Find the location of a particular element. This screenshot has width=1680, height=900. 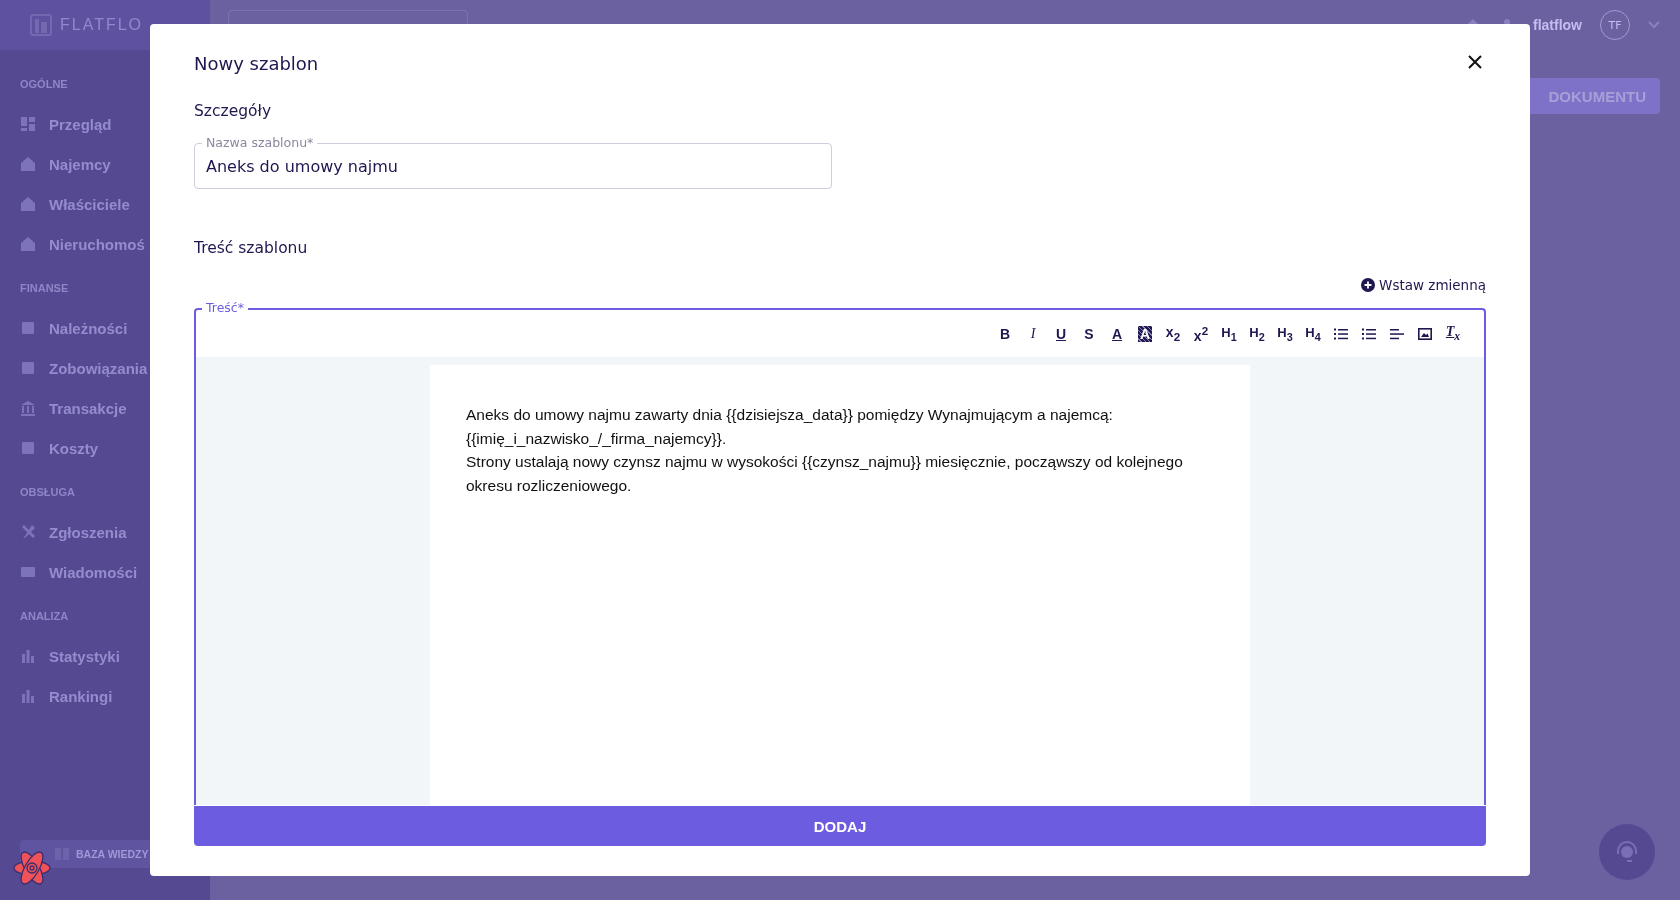

underline-button: U is located at coordinates (1061, 333).